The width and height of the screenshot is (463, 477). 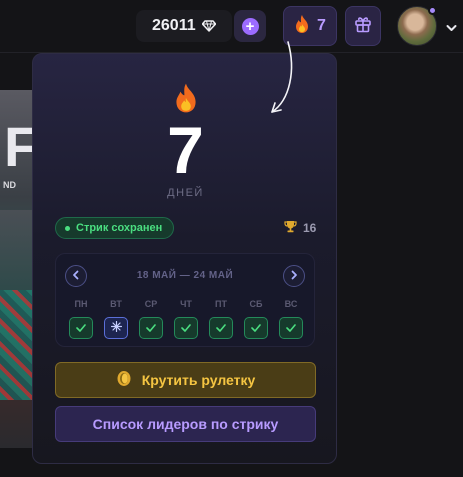 I want to click on snowflake-icon, so click(x=116, y=328).